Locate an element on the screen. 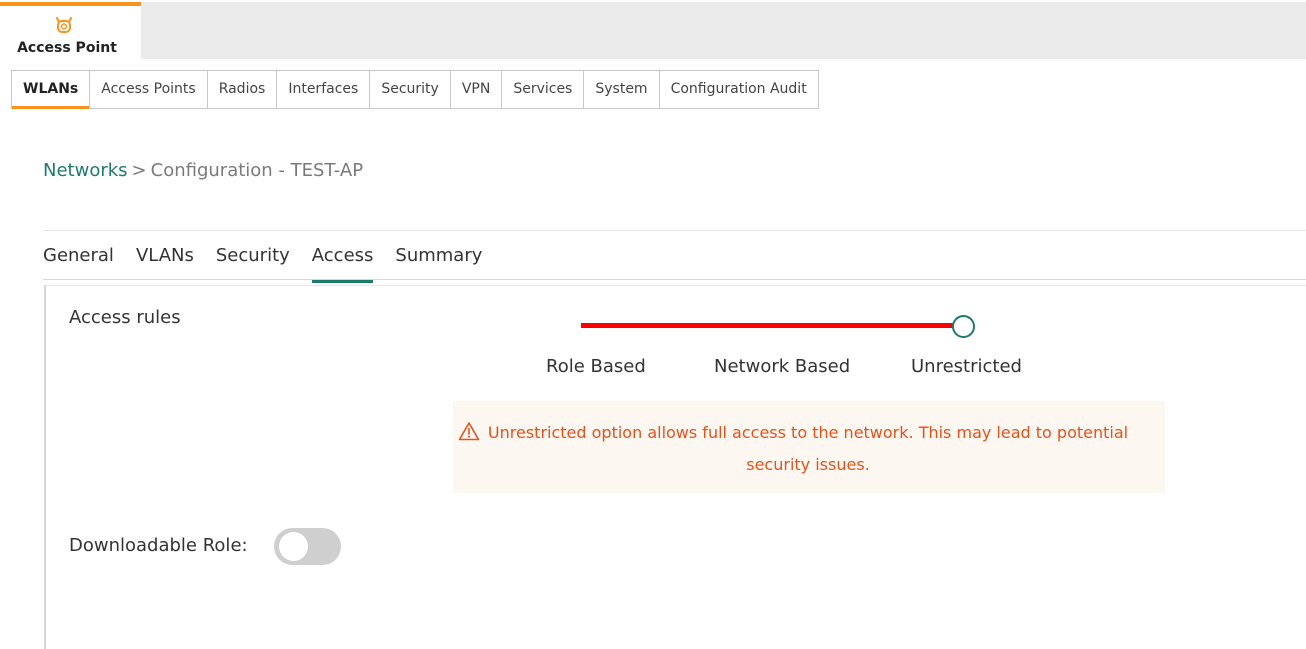 The height and width of the screenshot is (649, 1306). tab-security: Security is located at coordinates (253, 261).